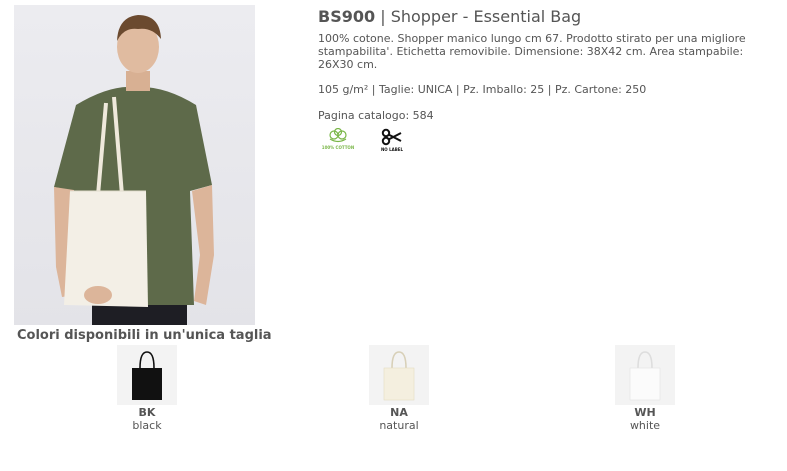 The image size is (787, 471). Describe the element at coordinates (338, 147) in the screenshot. I see `badge-cotton-label: 100% COTTON` at that location.